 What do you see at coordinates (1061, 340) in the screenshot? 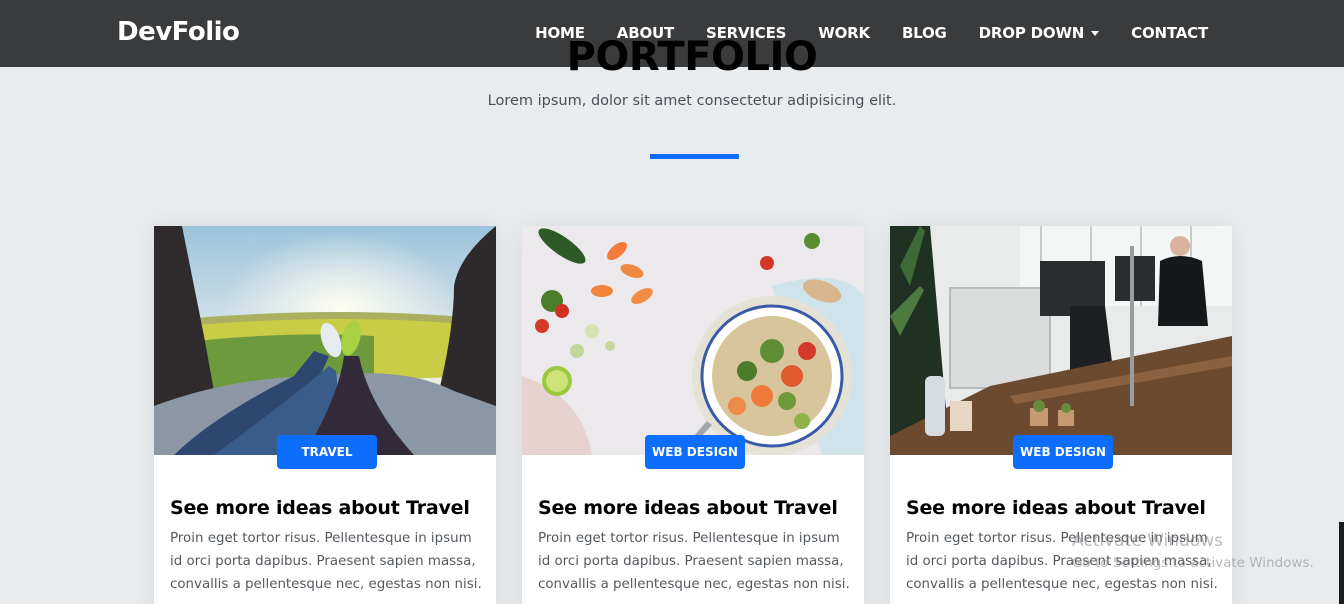
I see `office-photo` at bounding box center [1061, 340].